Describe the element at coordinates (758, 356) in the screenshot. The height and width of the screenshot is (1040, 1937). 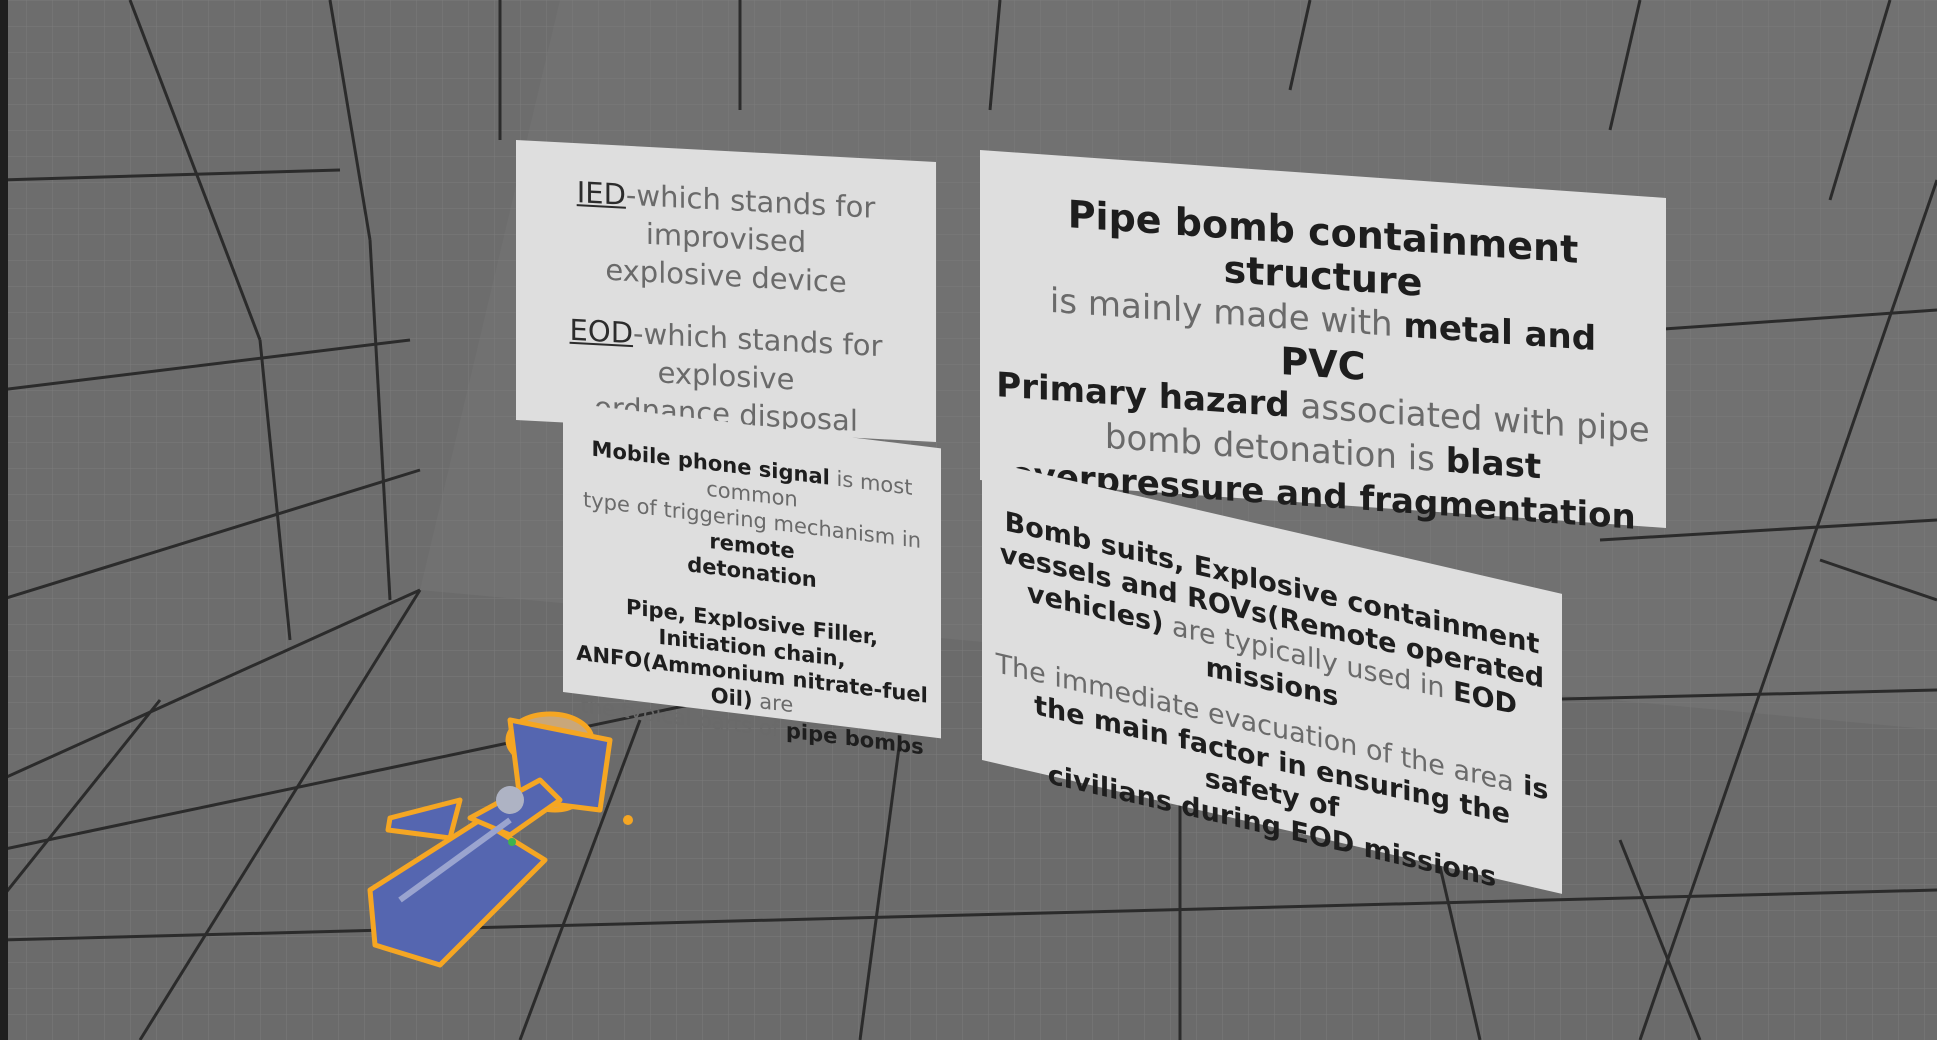
I see `eod-text-a: -which stands for explosive` at that location.